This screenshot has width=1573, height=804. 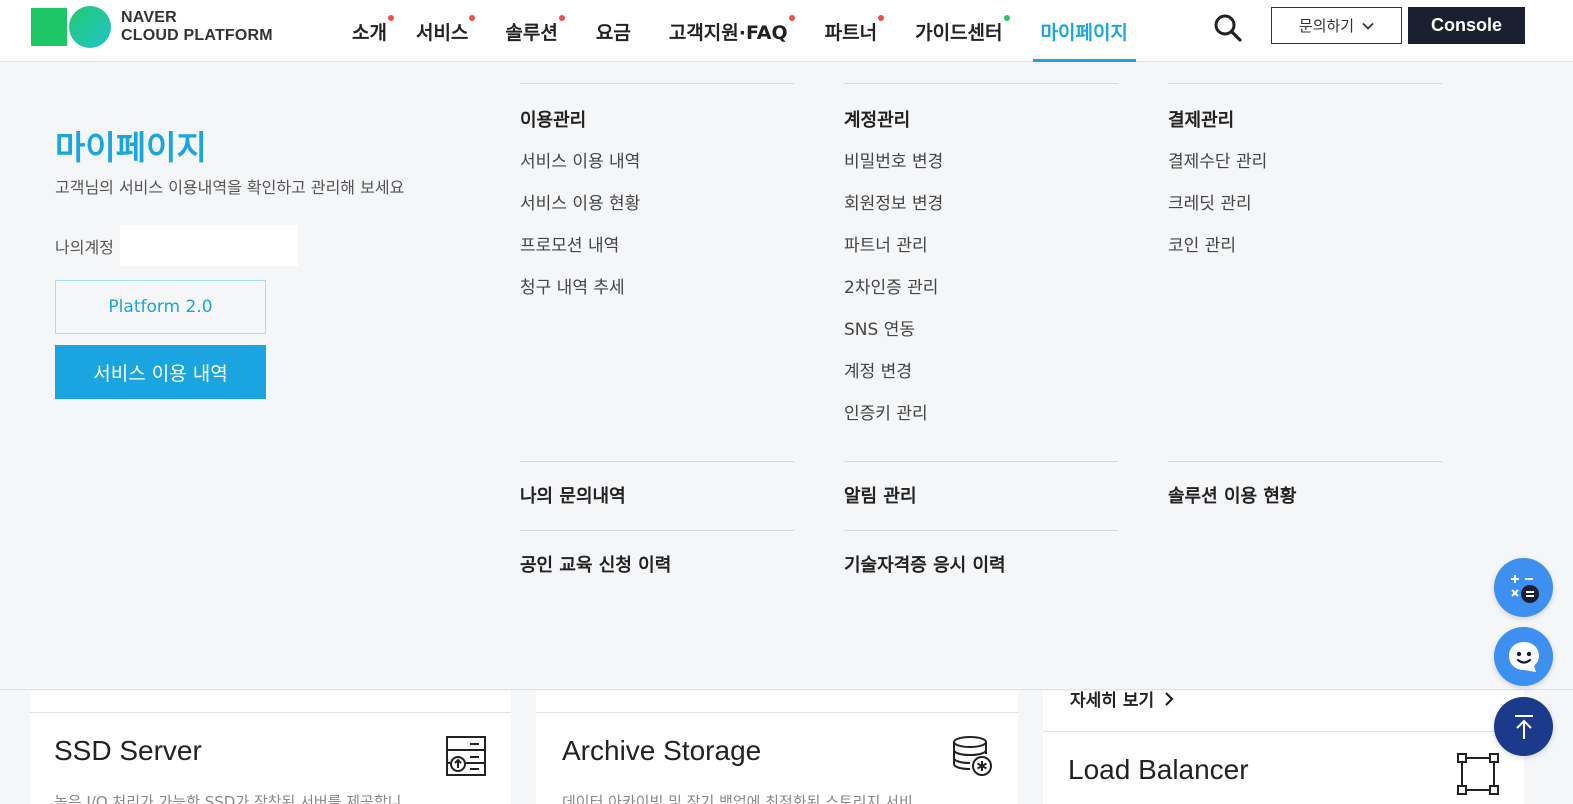 I want to click on nav-item-guide-center: 가이드센터, so click(x=962, y=31).